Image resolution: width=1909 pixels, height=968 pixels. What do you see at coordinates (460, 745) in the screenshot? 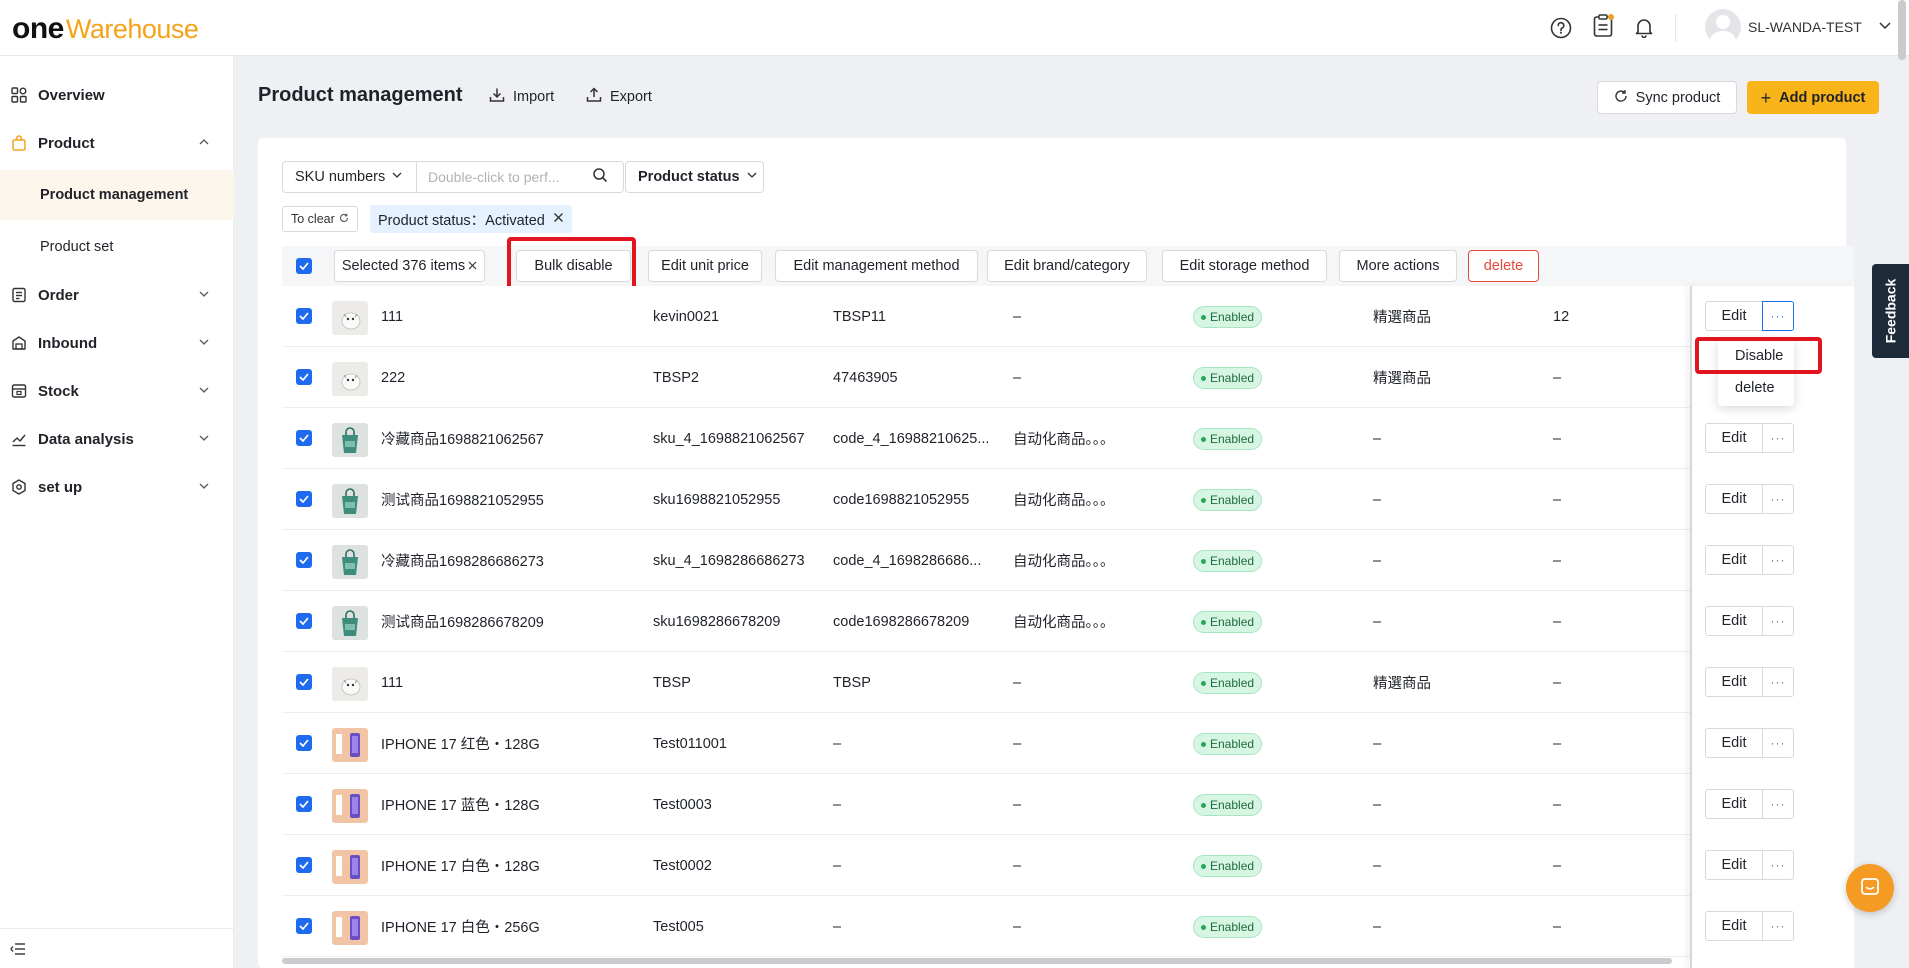
I see `product-name: IPHONE 17 红色・128G` at bounding box center [460, 745].